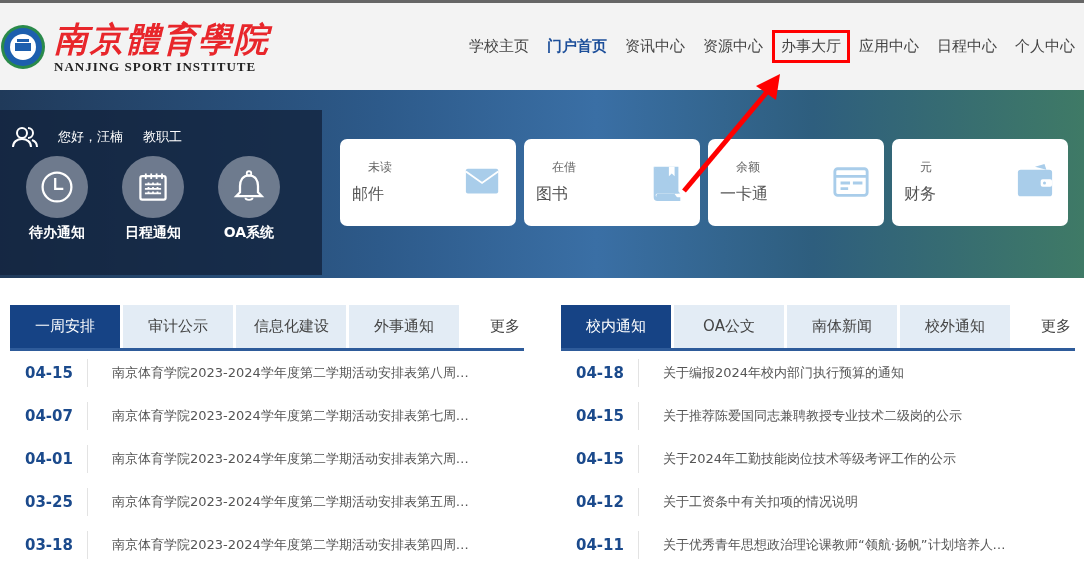 Image resolution: width=1084 pixels, height=586 pixels. Describe the element at coordinates (379, 167) in the screenshot. I see `card-caption: 未读` at that location.